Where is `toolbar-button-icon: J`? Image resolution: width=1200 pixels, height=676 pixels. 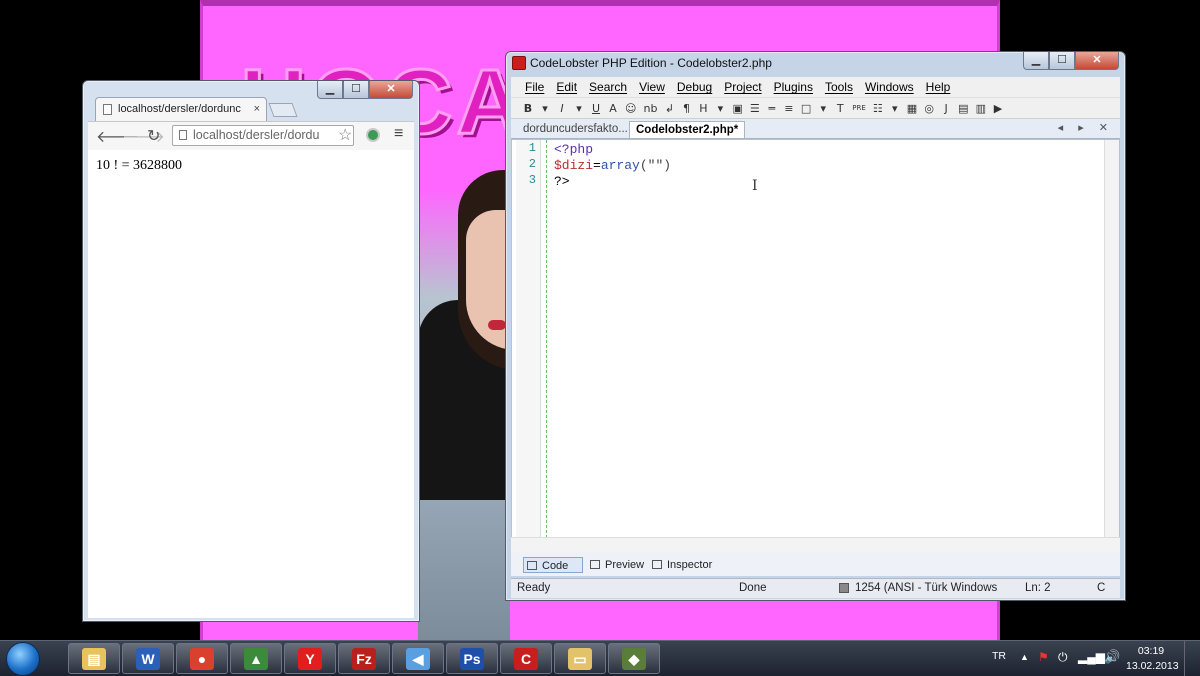 toolbar-button-icon: J is located at coordinates (946, 108).